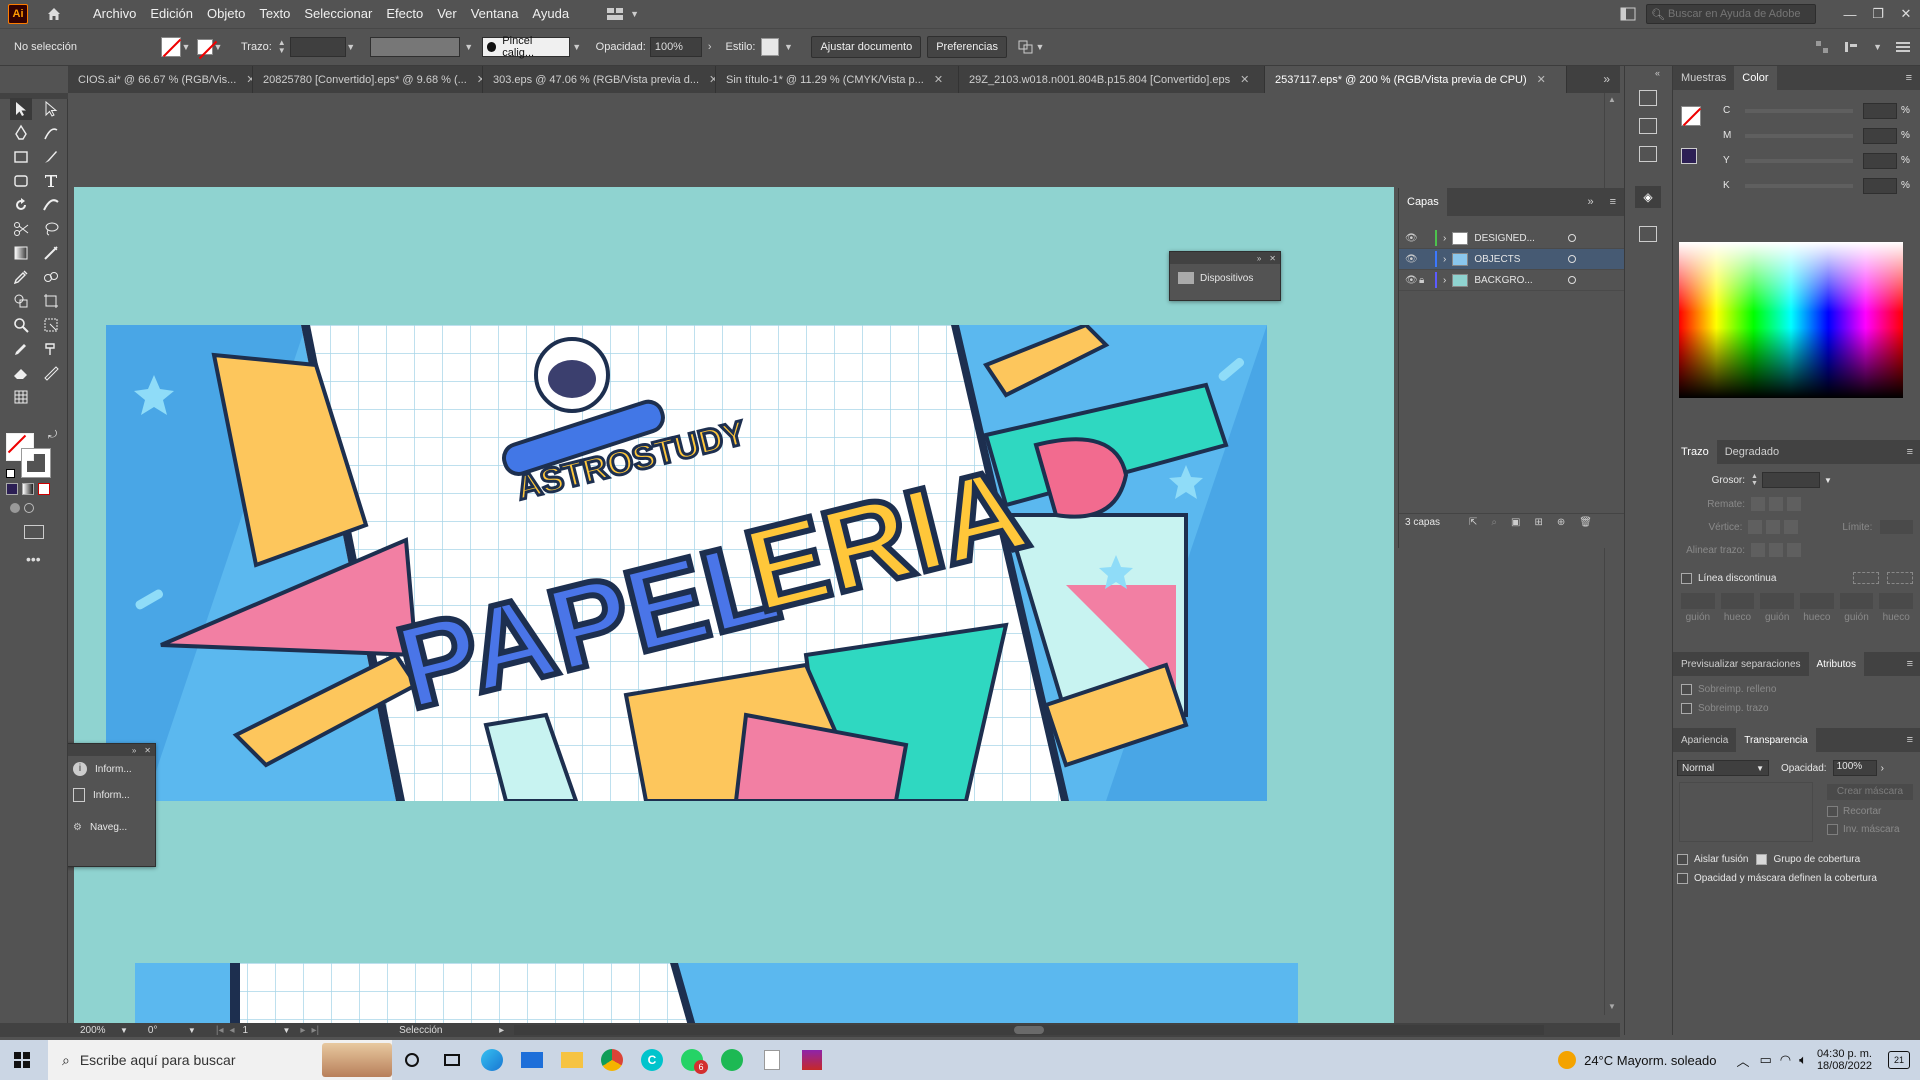  What do you see at coordinates (1791, 320) in the screenshot?
I see `color-spectrum` at bounding box center [1791, 320].